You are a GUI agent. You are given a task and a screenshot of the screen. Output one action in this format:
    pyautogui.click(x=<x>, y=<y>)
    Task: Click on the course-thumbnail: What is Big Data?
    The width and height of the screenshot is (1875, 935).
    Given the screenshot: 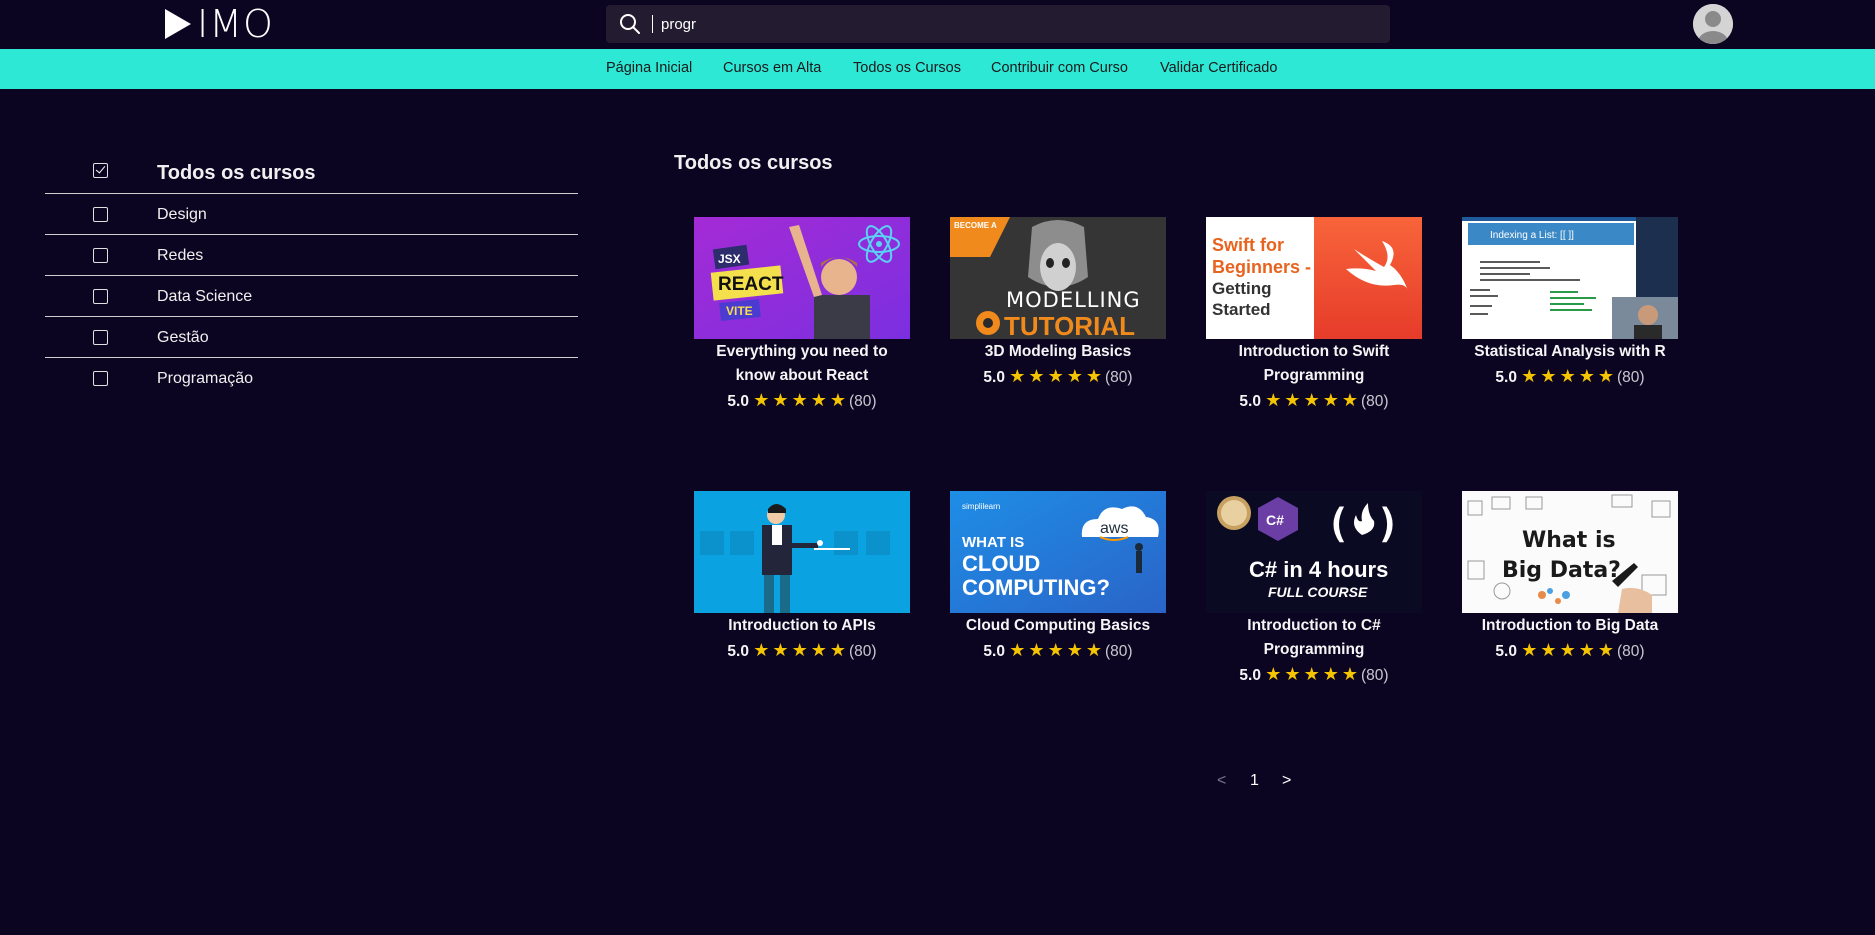 What is the action you would take?
    pyautogui.click(x=1570, y=552)
    